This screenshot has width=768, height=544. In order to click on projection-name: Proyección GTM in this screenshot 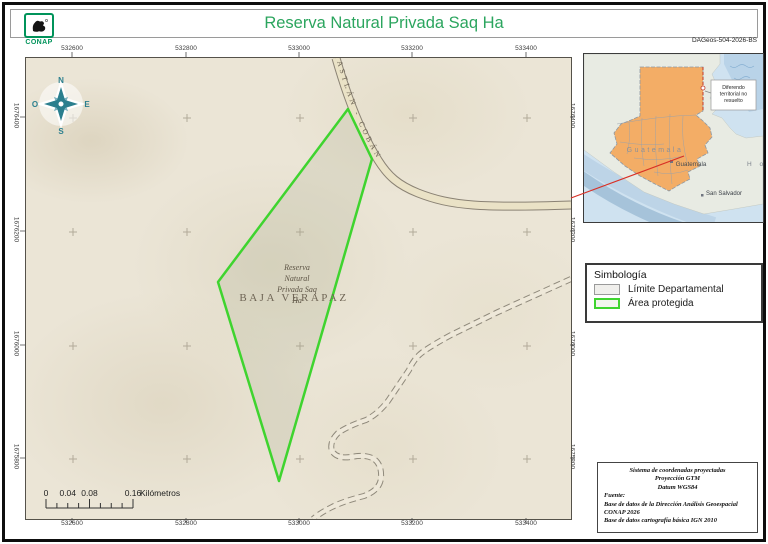, I will do `click(677, 479)`.